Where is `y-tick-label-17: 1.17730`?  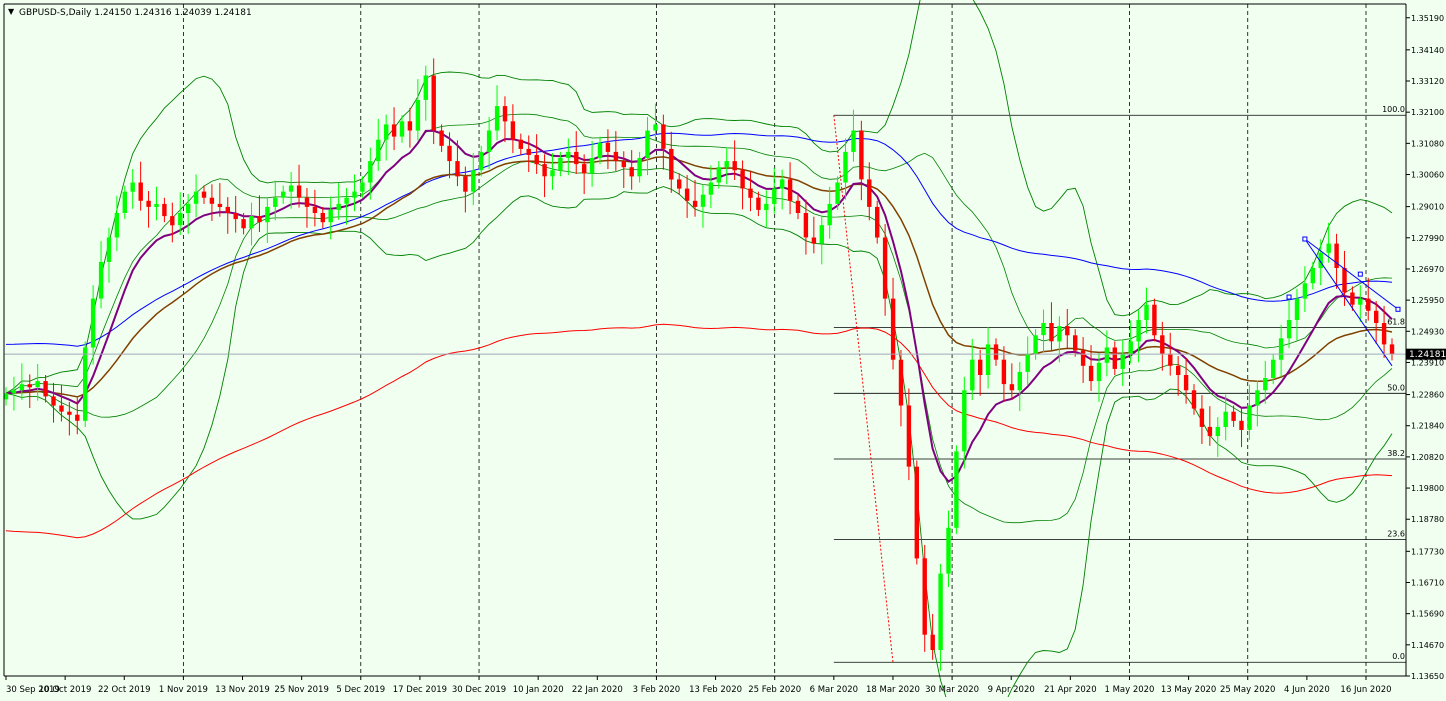
y-tick-label-17: 1.17730 is located at coordinates (1427, 551).